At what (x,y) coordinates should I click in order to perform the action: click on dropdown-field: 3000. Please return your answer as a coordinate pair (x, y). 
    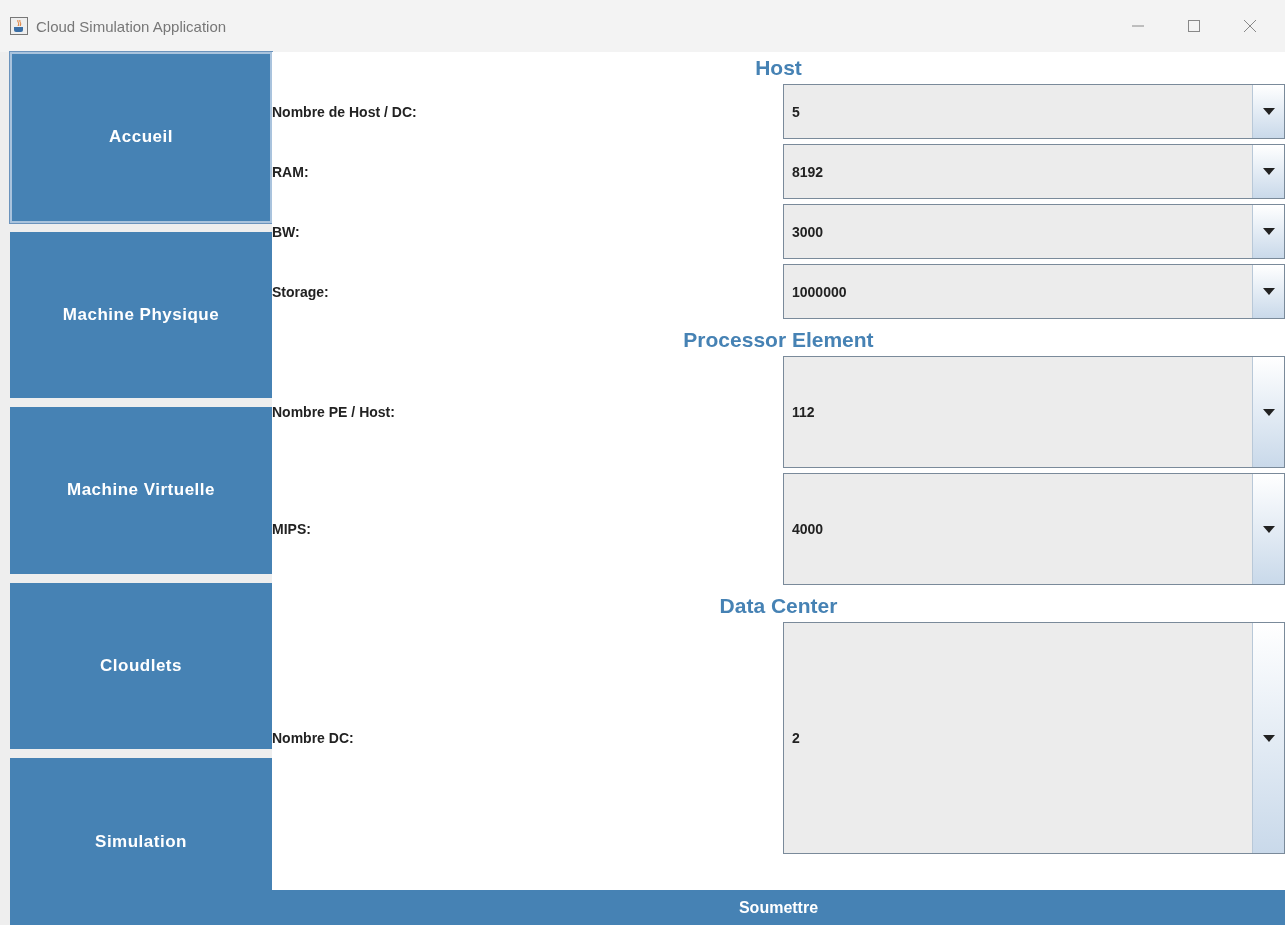
    Looking at the image, I should click on (1034, 231).